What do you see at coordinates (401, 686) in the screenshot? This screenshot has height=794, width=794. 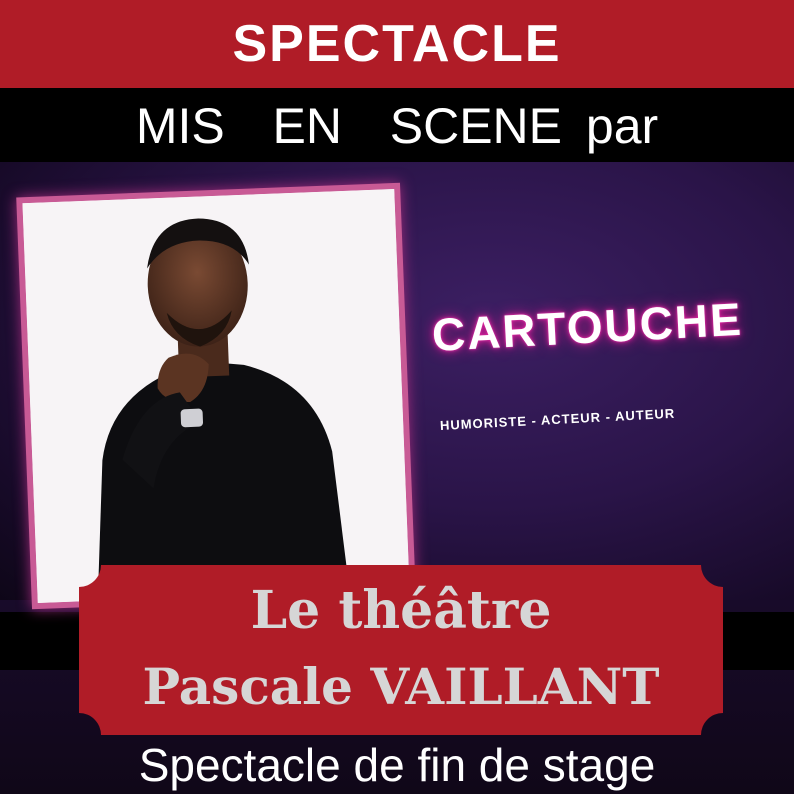 I see `venue-line2: Pascale VAILLANT` at bounding box center [401, 686].